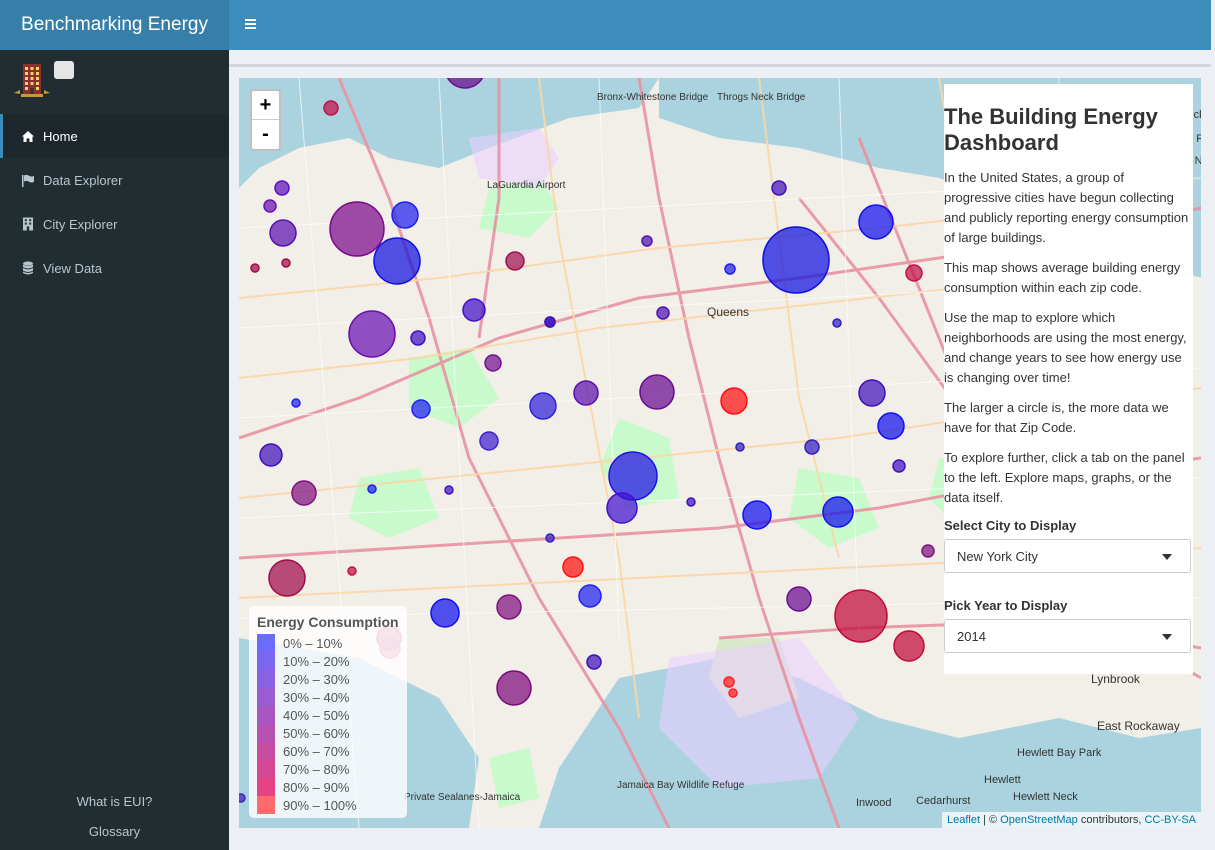 Image resolution: width=1215 pixels, height=850 pixels. I want to click on zoom-in-button: +, so click(265, 105).